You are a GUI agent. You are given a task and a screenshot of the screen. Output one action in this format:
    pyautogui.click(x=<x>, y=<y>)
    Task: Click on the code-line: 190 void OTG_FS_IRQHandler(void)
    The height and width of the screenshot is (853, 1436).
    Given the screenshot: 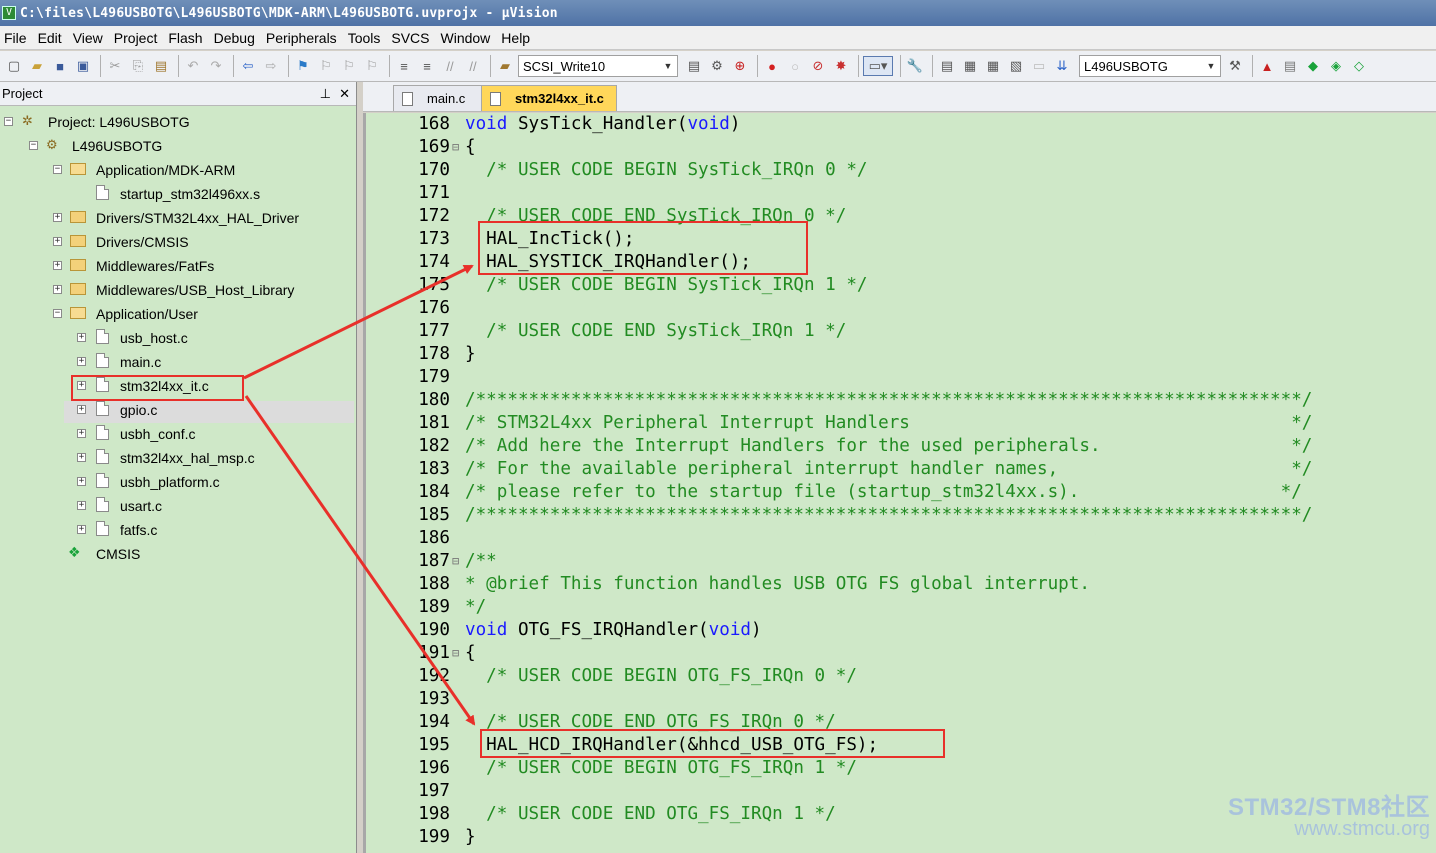 What is the action you would take?
    pyautogui.click(x=901, y=630)
    